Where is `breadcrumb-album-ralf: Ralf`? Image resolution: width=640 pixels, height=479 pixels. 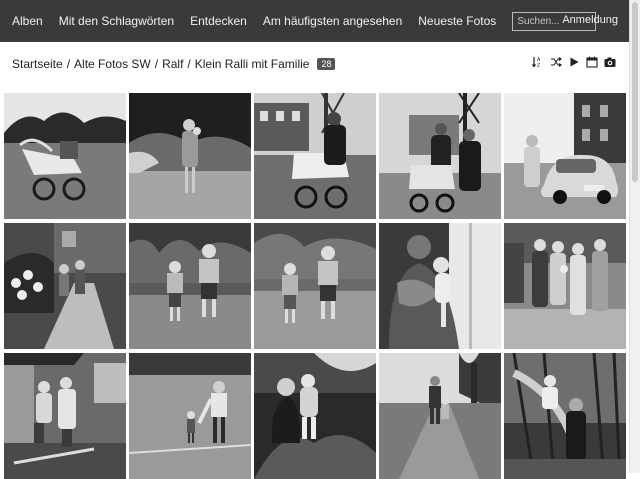 breadcrumb-album-ralf: Ralf is located at coordinates (172, 64).